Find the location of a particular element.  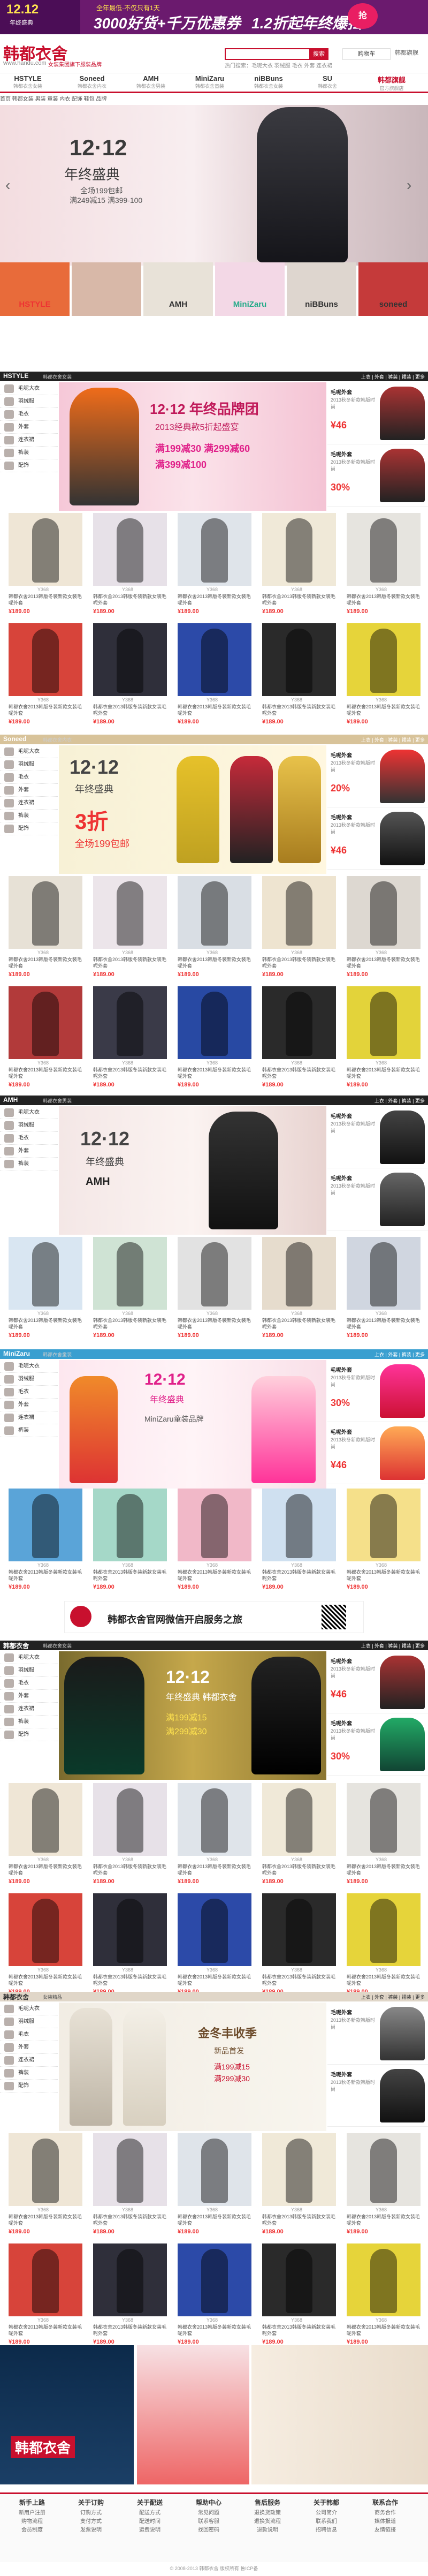

section-banner: 12·12 年终盛典 AMH is located at coordinates (192, 1170).